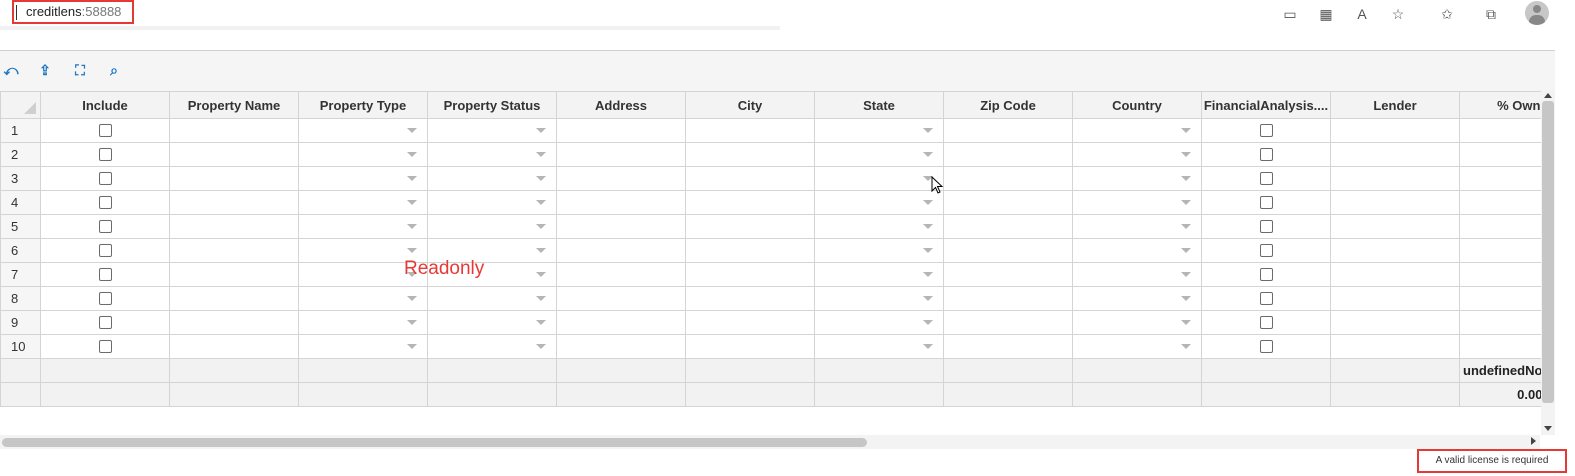 Image resolution: width=1575 pixels, height=476 pixels. What do you see at coordinates (1491, 14) in the screenshot?
I see `collections-icon: ⧉` at bounding box center [1491, 14].